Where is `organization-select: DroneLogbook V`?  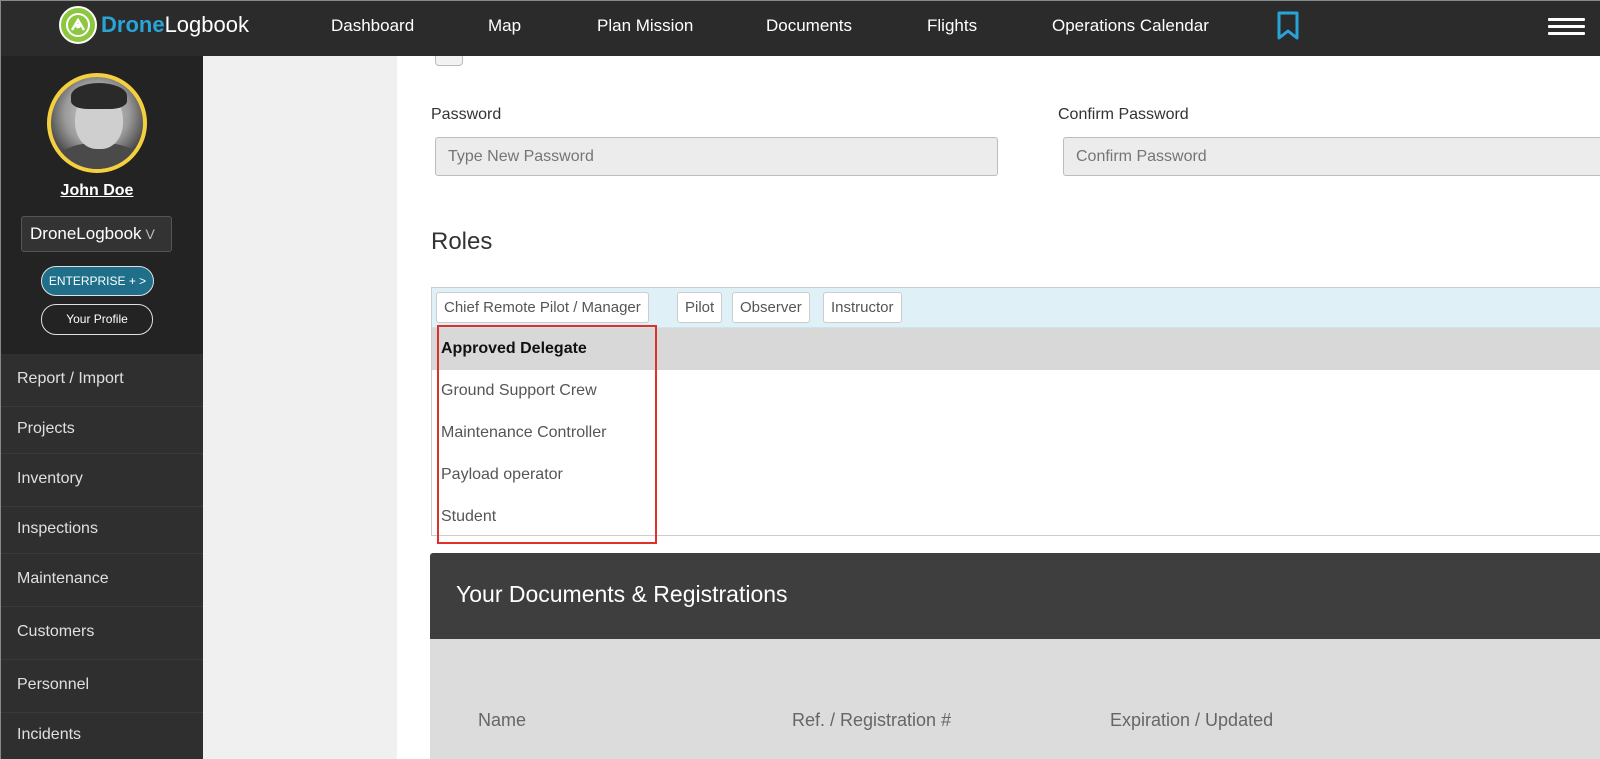 organization-select: DroneLogbook V is located at coordinates (96, 234).